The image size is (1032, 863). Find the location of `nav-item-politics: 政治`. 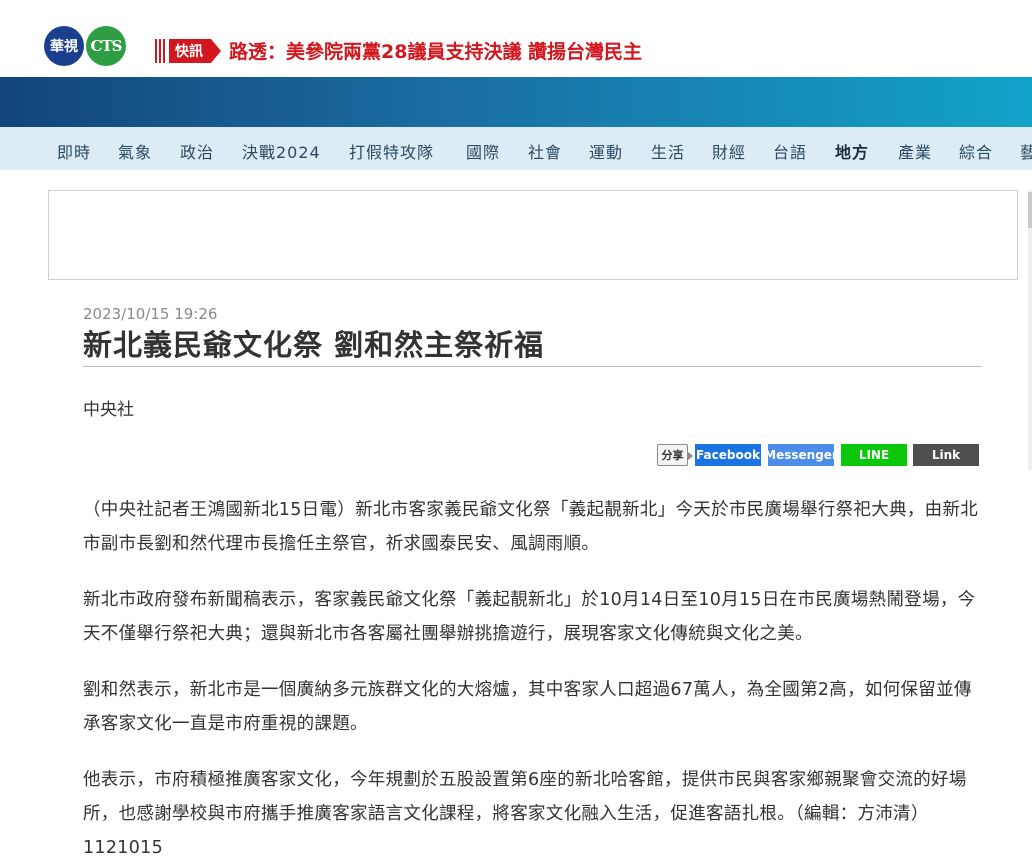

nav-item-politics: 政治 is located at coordinates (197, 151).